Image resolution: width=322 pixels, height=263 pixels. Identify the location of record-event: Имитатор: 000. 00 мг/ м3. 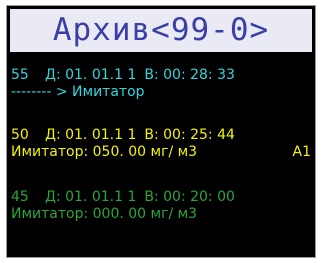
(104, 214).